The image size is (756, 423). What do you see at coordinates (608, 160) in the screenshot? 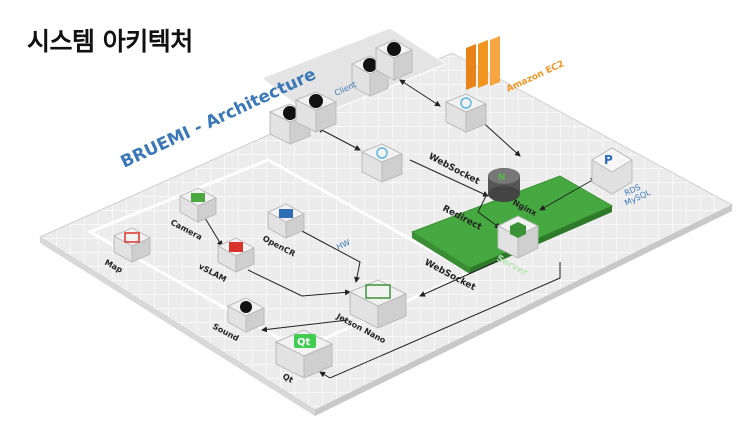
I see `rds-logo-icon: P` at bounding box center [608, 160].